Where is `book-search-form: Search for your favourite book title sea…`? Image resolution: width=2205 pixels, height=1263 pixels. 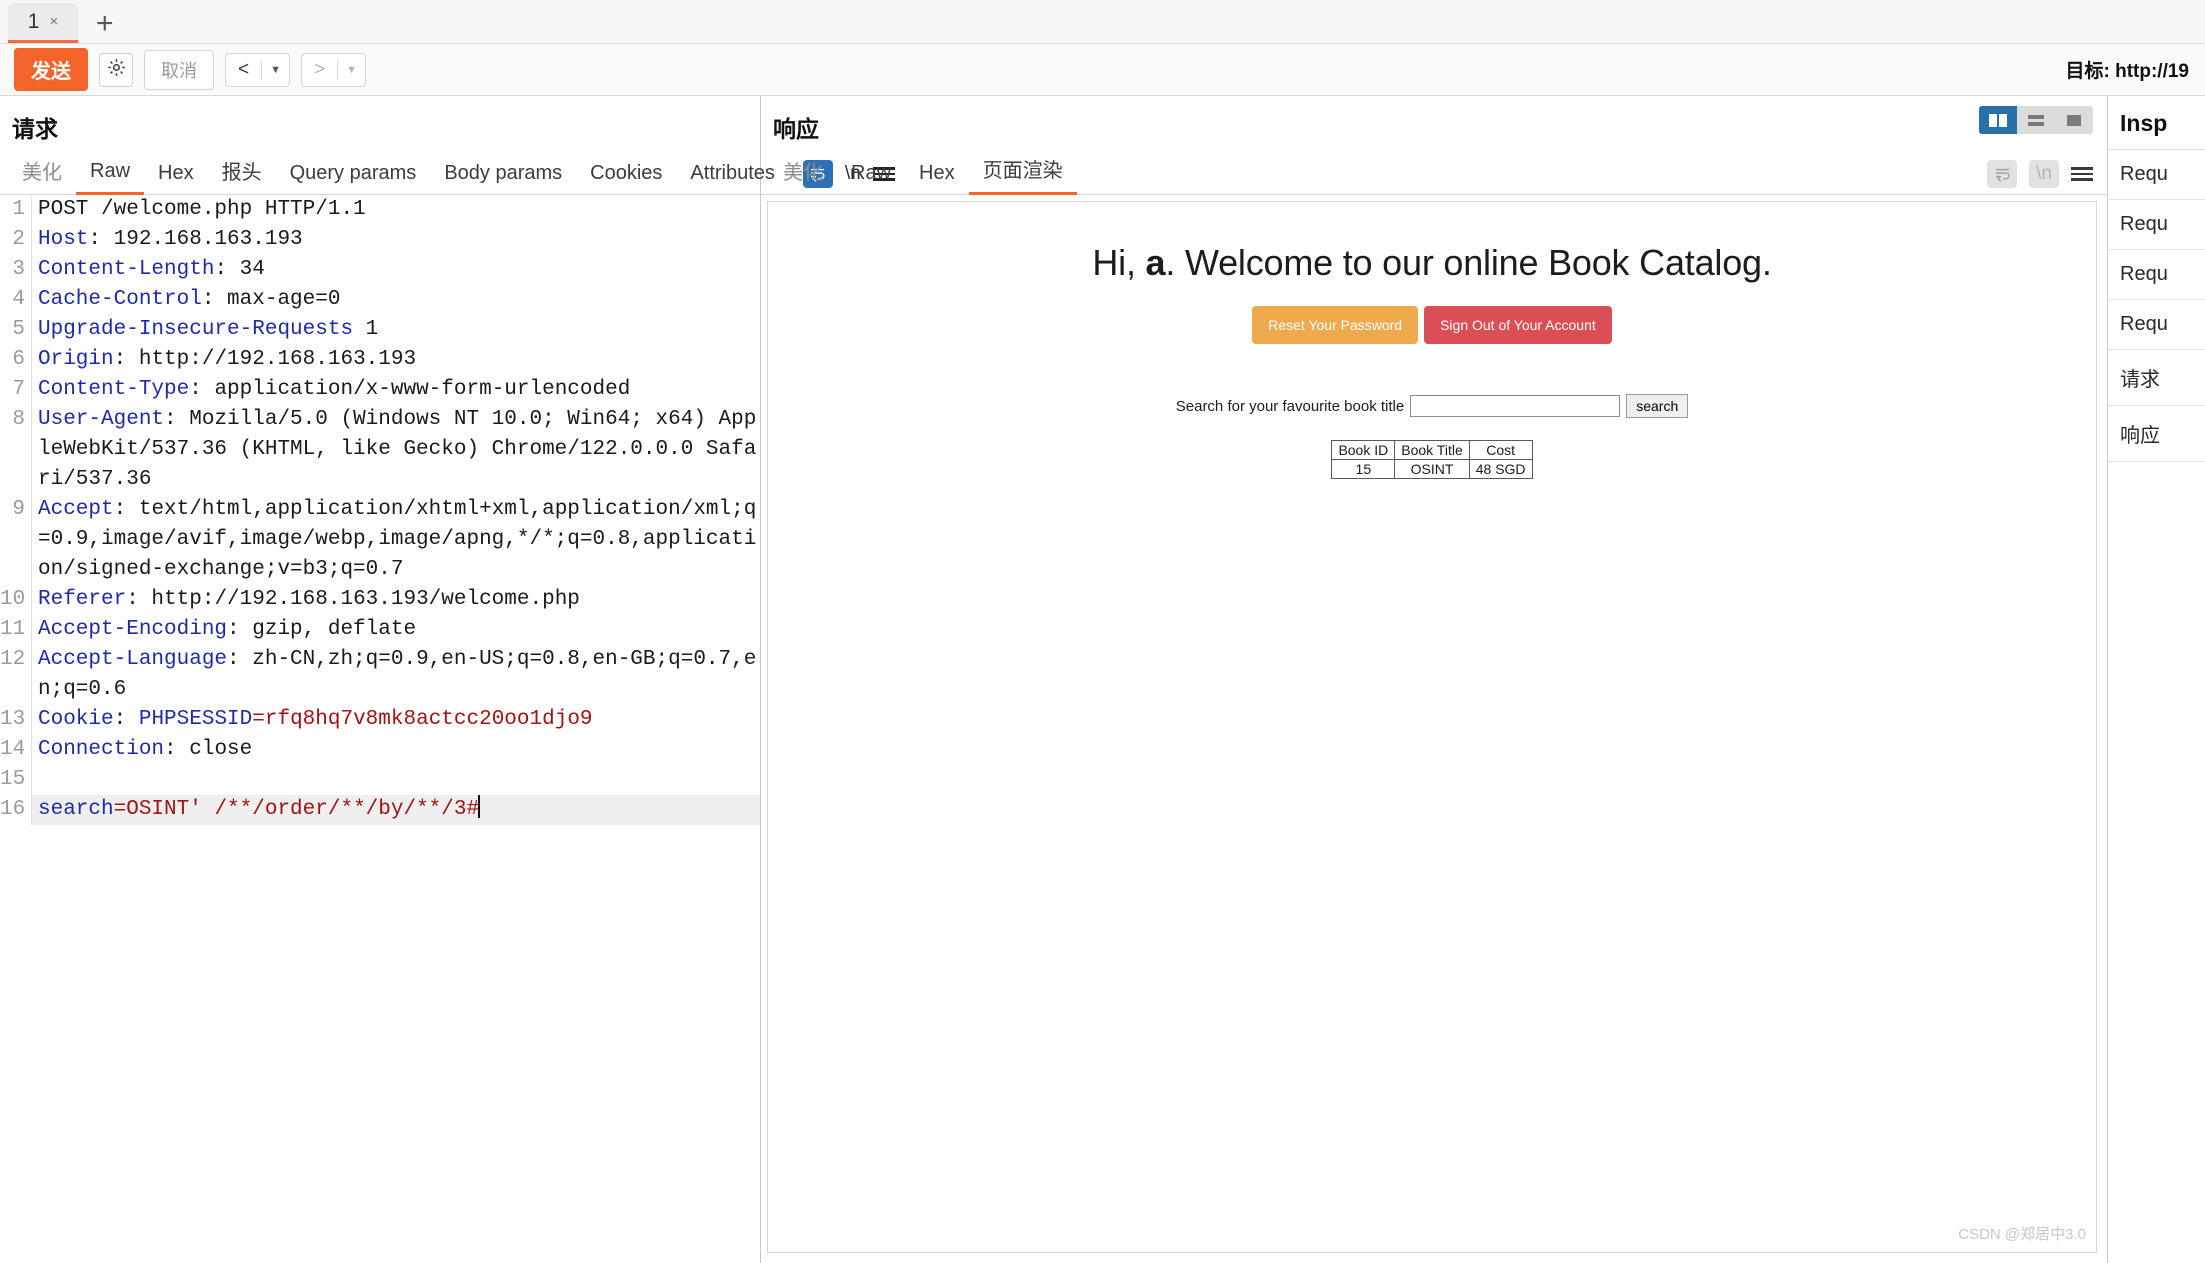
book-search-form: Search for your favourite book title sea… is located at coordinates (1432, 406).